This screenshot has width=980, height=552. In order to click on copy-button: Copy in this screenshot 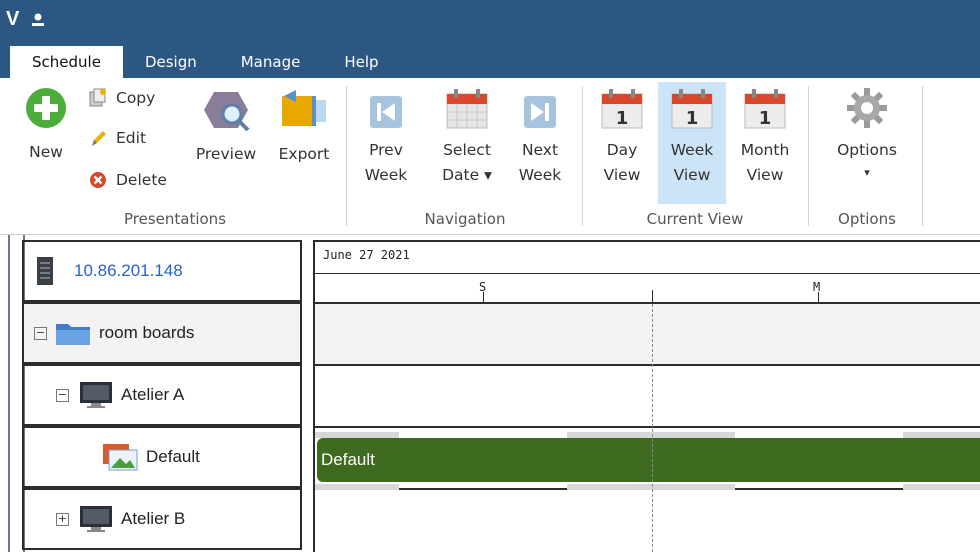, I will do `click(121, 98)`.